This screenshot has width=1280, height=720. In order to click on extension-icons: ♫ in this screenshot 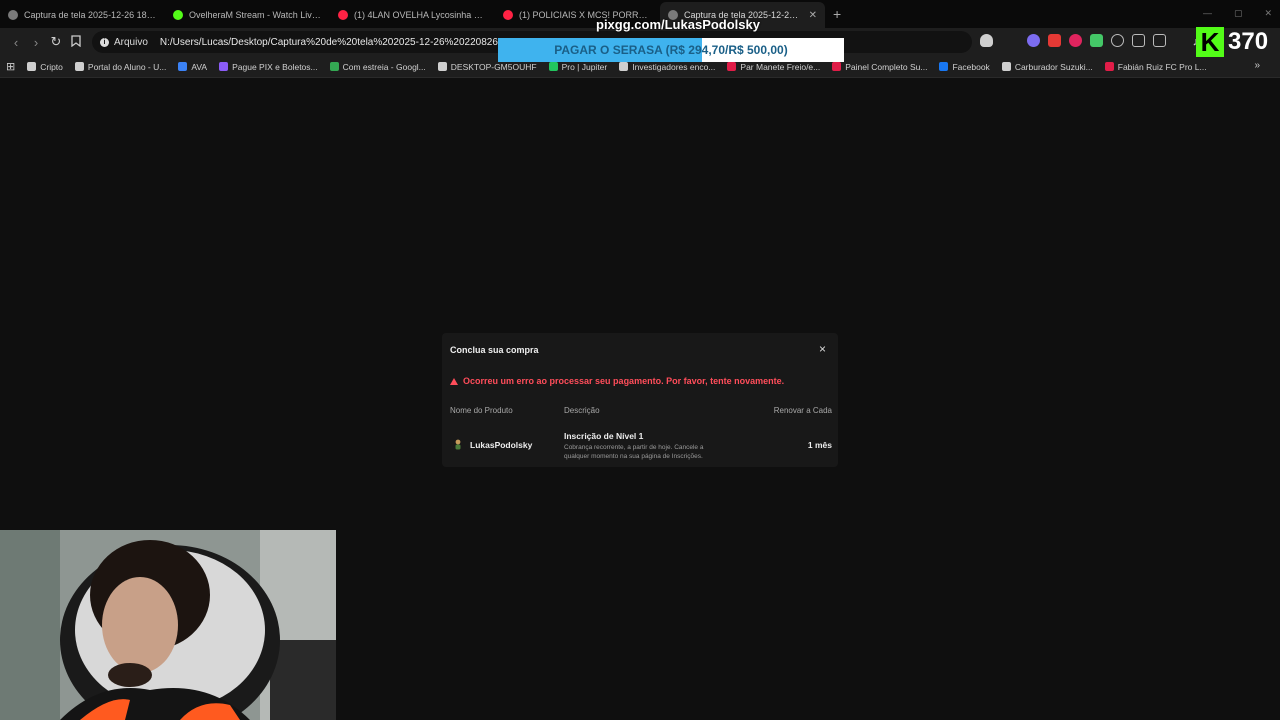, I will do `click(1101, 41)`.